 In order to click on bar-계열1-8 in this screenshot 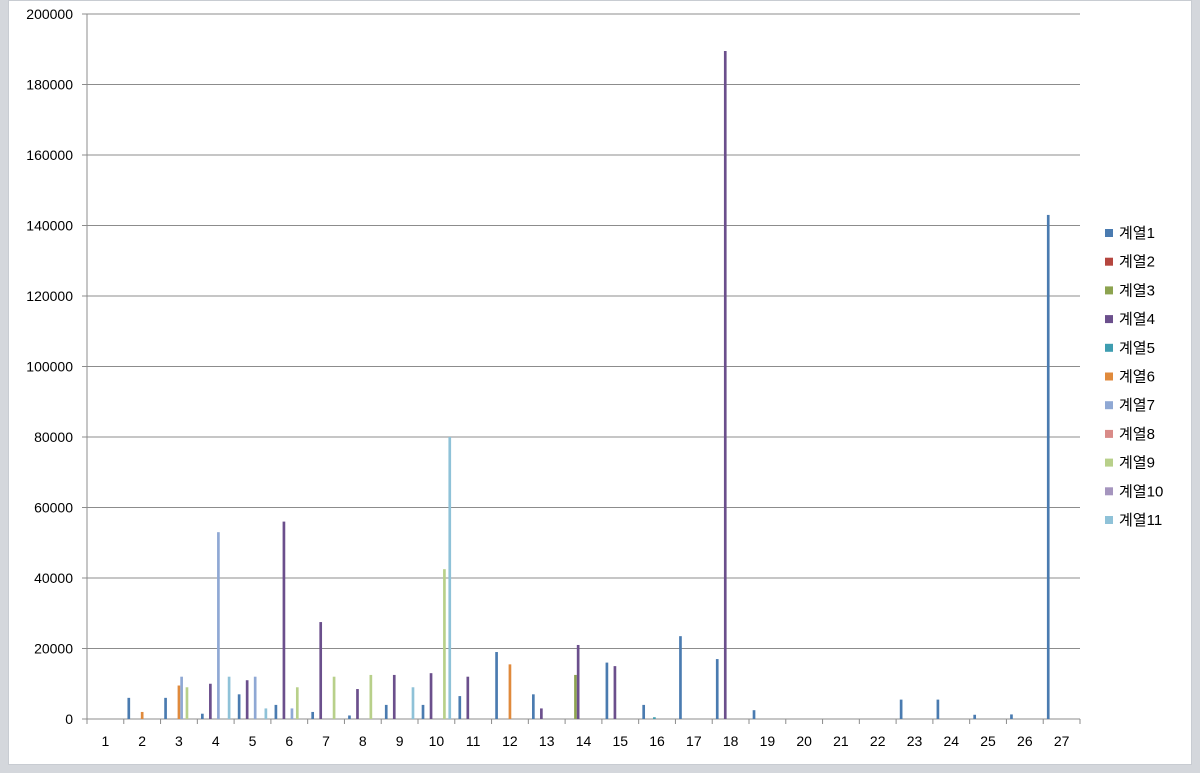, I will do `click(349, 717)`.